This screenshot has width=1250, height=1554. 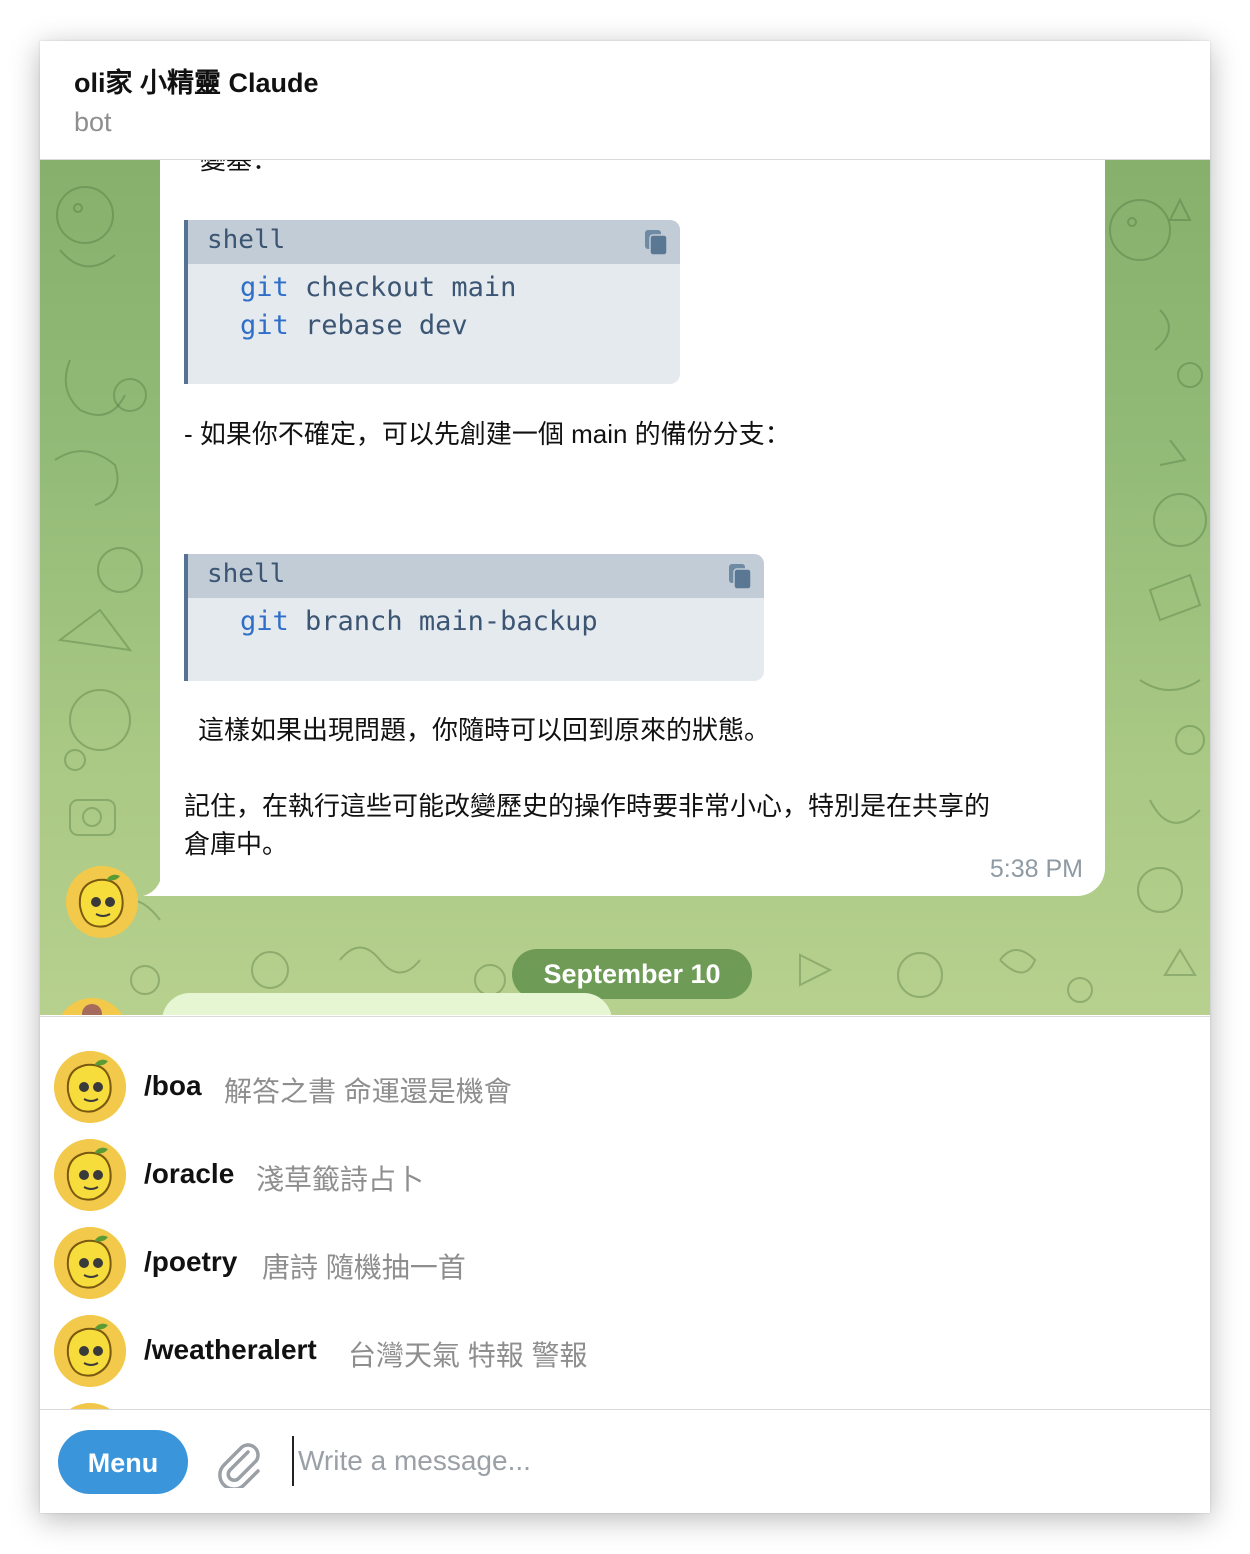 What do you see at coordinates (239, 167) in the screenshot?
I see `message-cut-line: 變基：` at bounding box center [239, 167].